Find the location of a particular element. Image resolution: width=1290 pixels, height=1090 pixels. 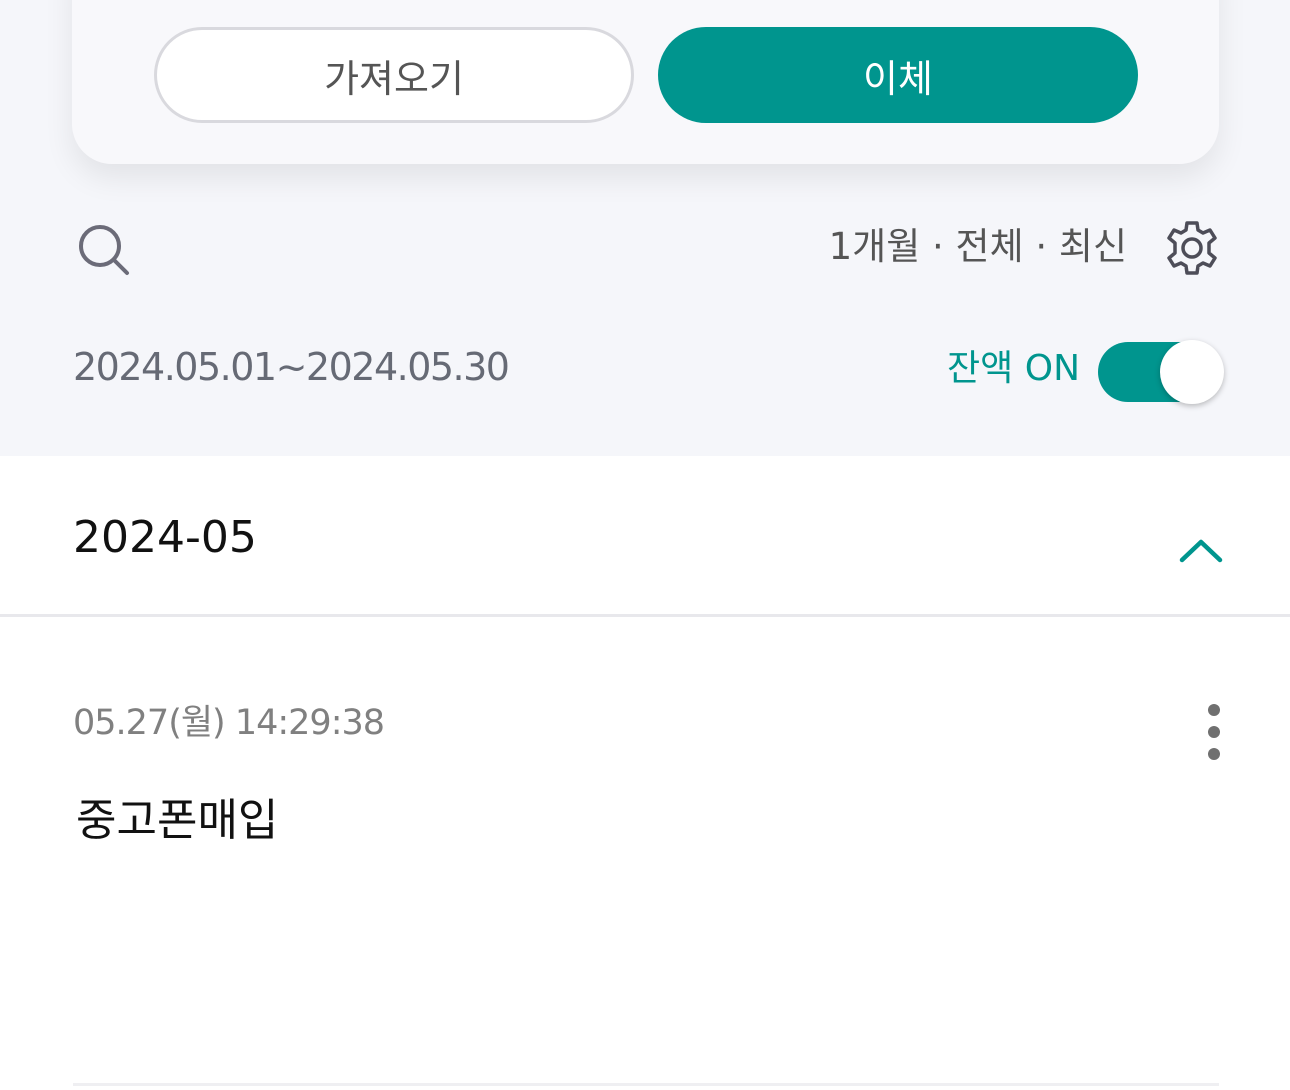

toggle-knob is located at coordinates (1192, 372).